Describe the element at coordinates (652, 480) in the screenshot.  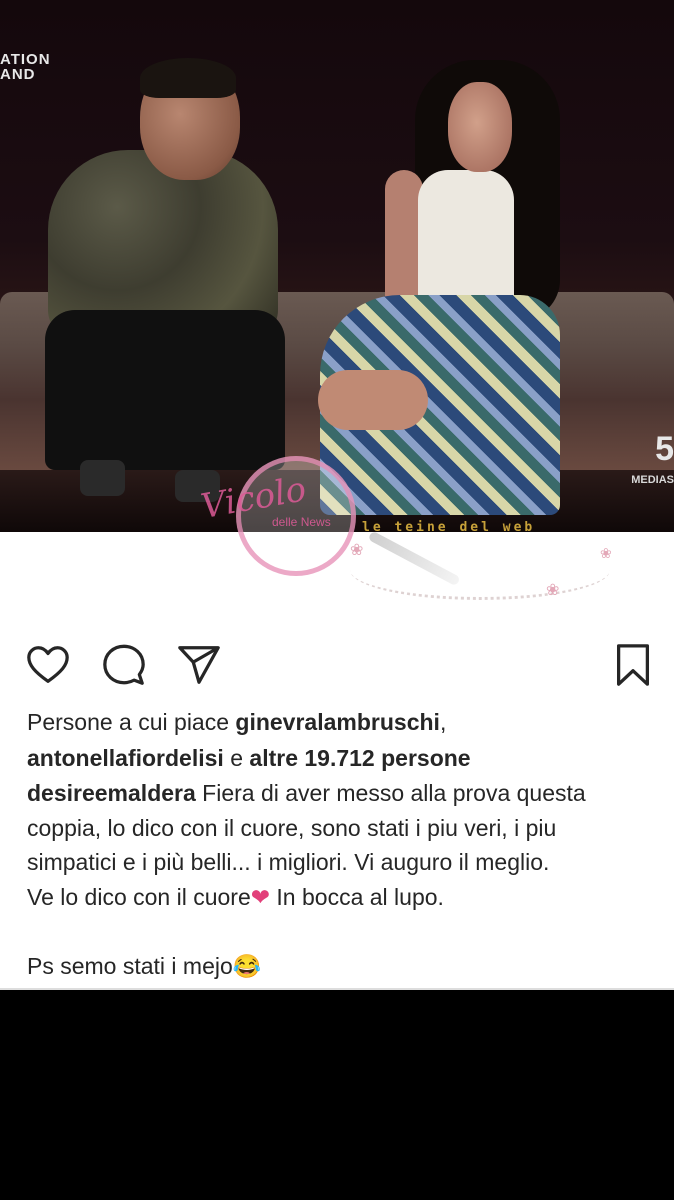
I see `channel-sub-logo: MEDIAS` at that location.